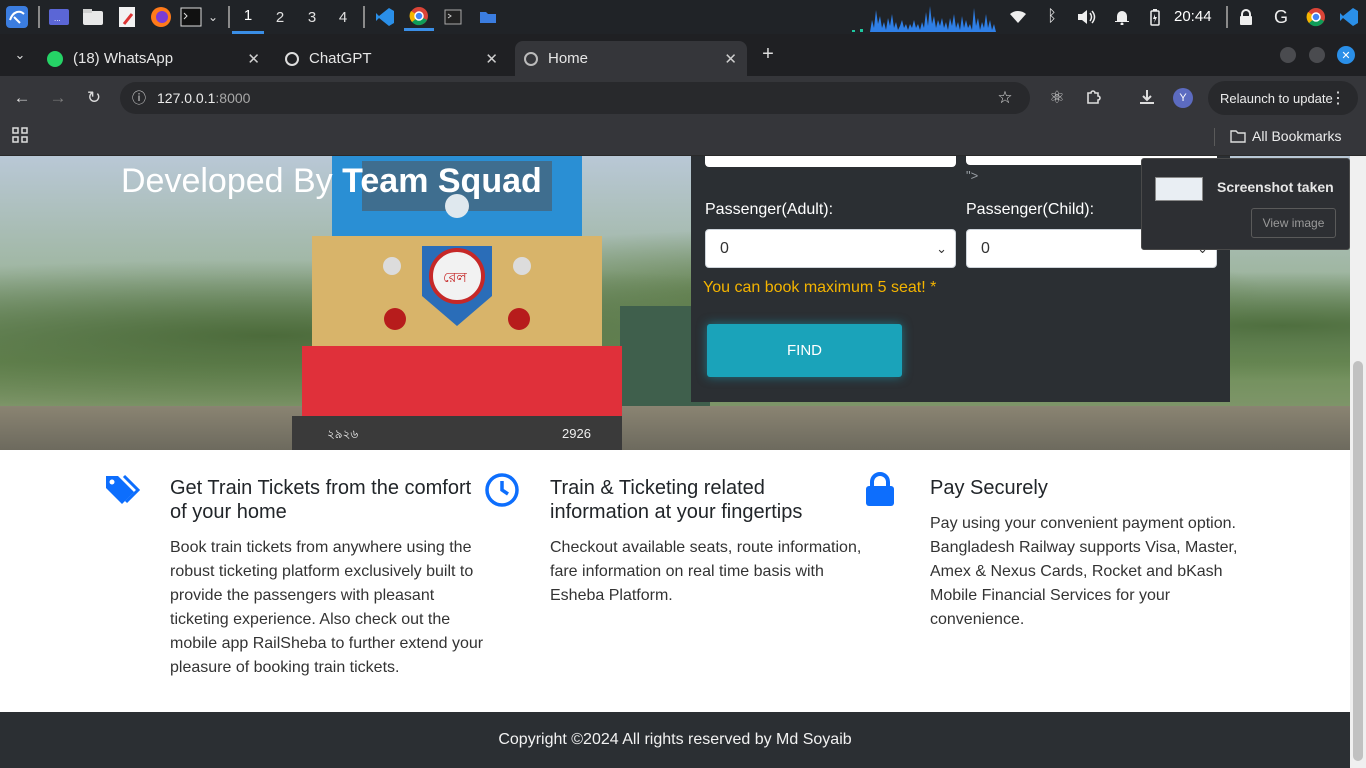 Image resolution: width=1366 pixels, height=768 pixels. What do you see at coordinates (17, 17) in the screenshot?
I see `kali-menu-icon` at bounding box center [17, 17].